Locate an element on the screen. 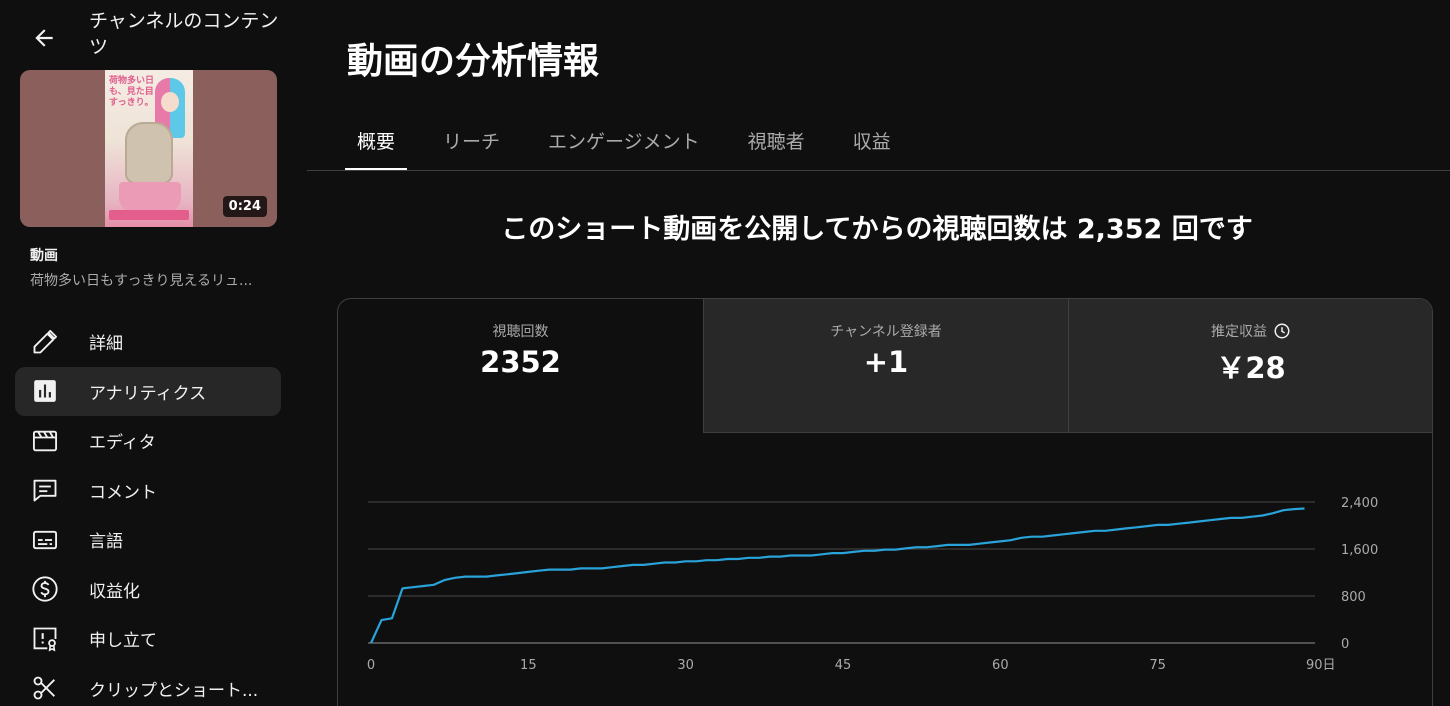 Image resolution: width=1450 pixels, height=706 pixels. video-label: 動画 is located at coordinates (44, 256).